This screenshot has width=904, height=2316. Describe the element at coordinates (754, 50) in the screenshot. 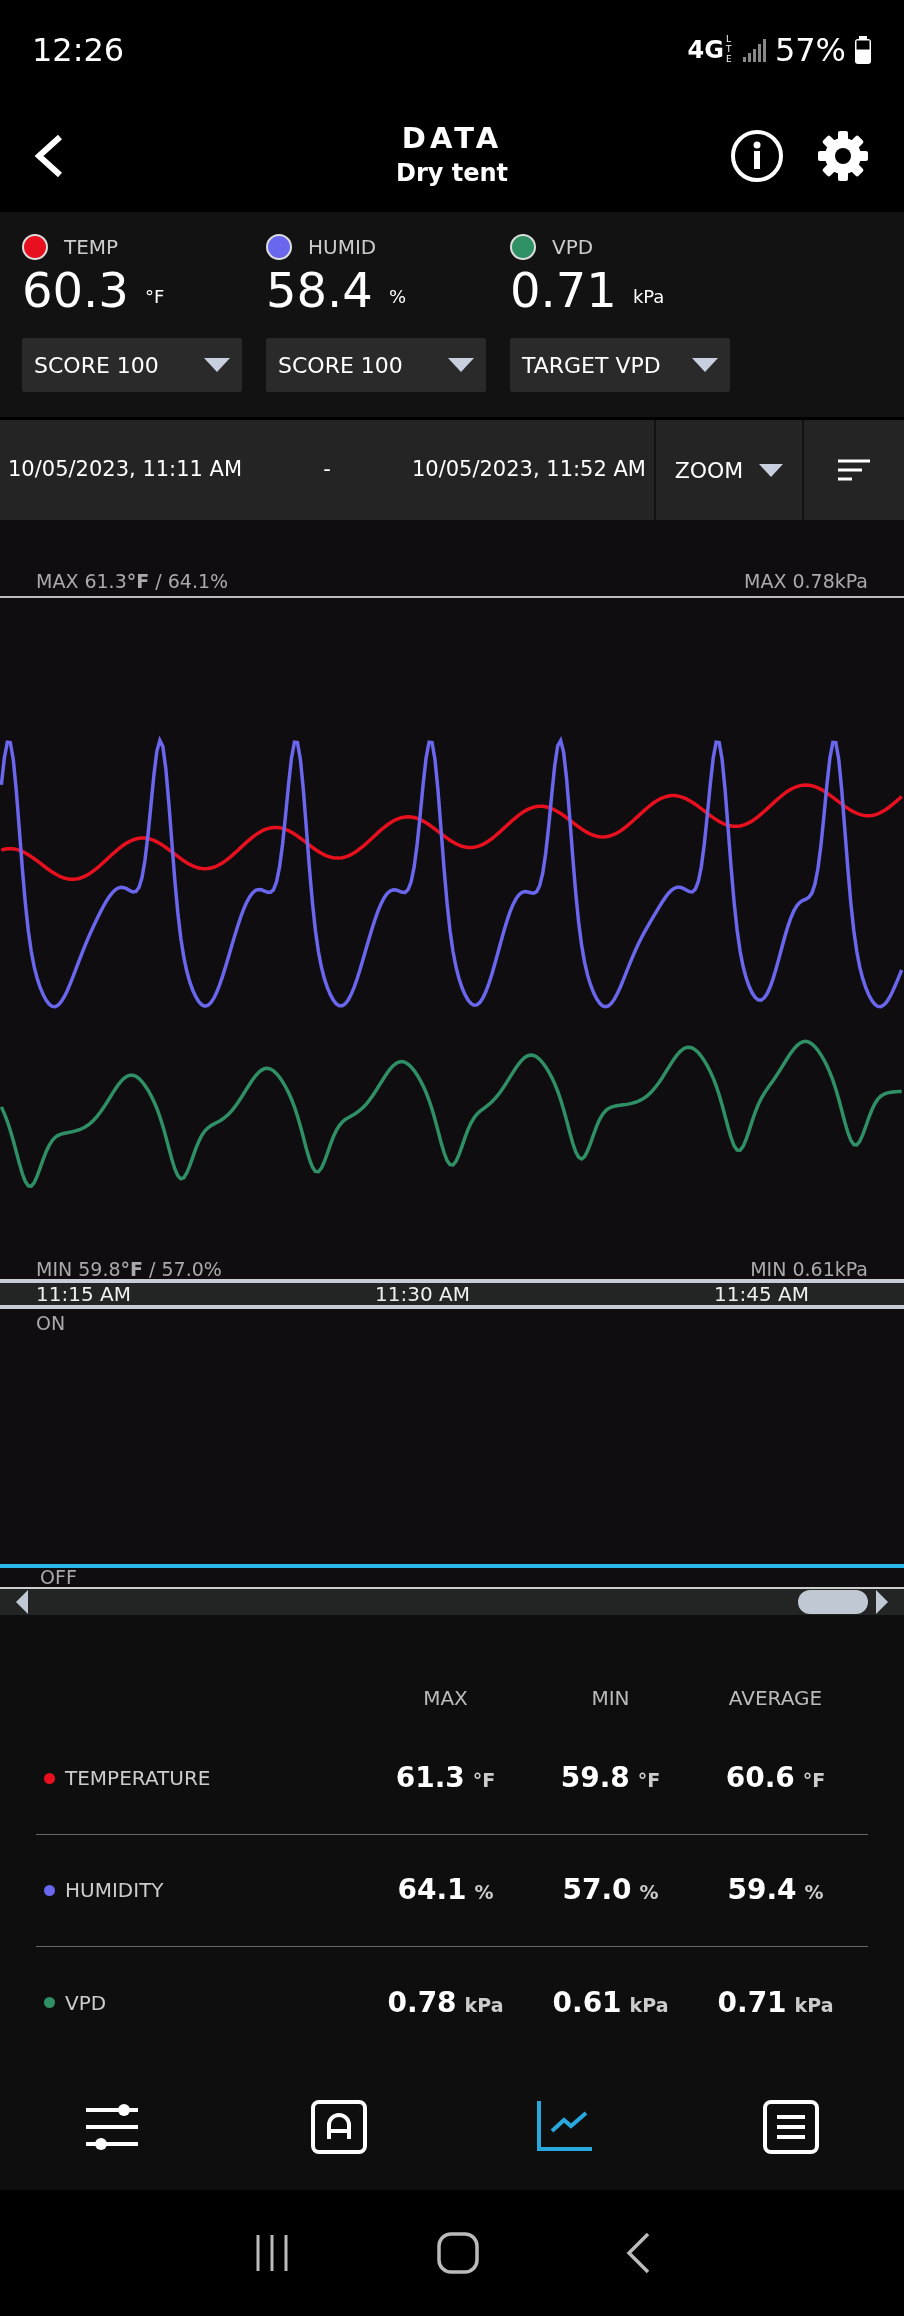

I see `signal-icon` at that location.